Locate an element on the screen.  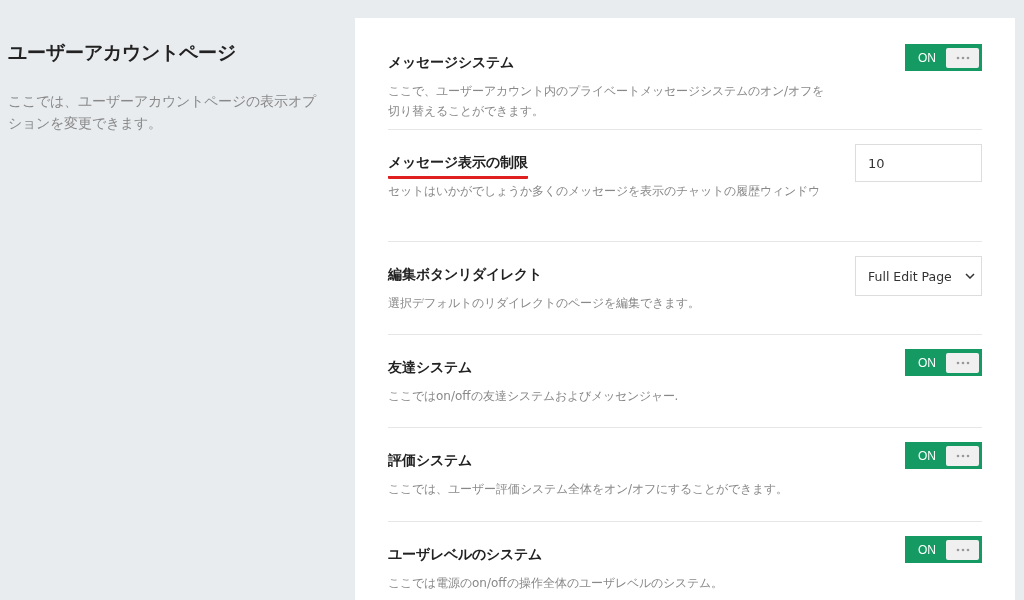
setting-label: 友達システム is located at coordinates (430, 368).